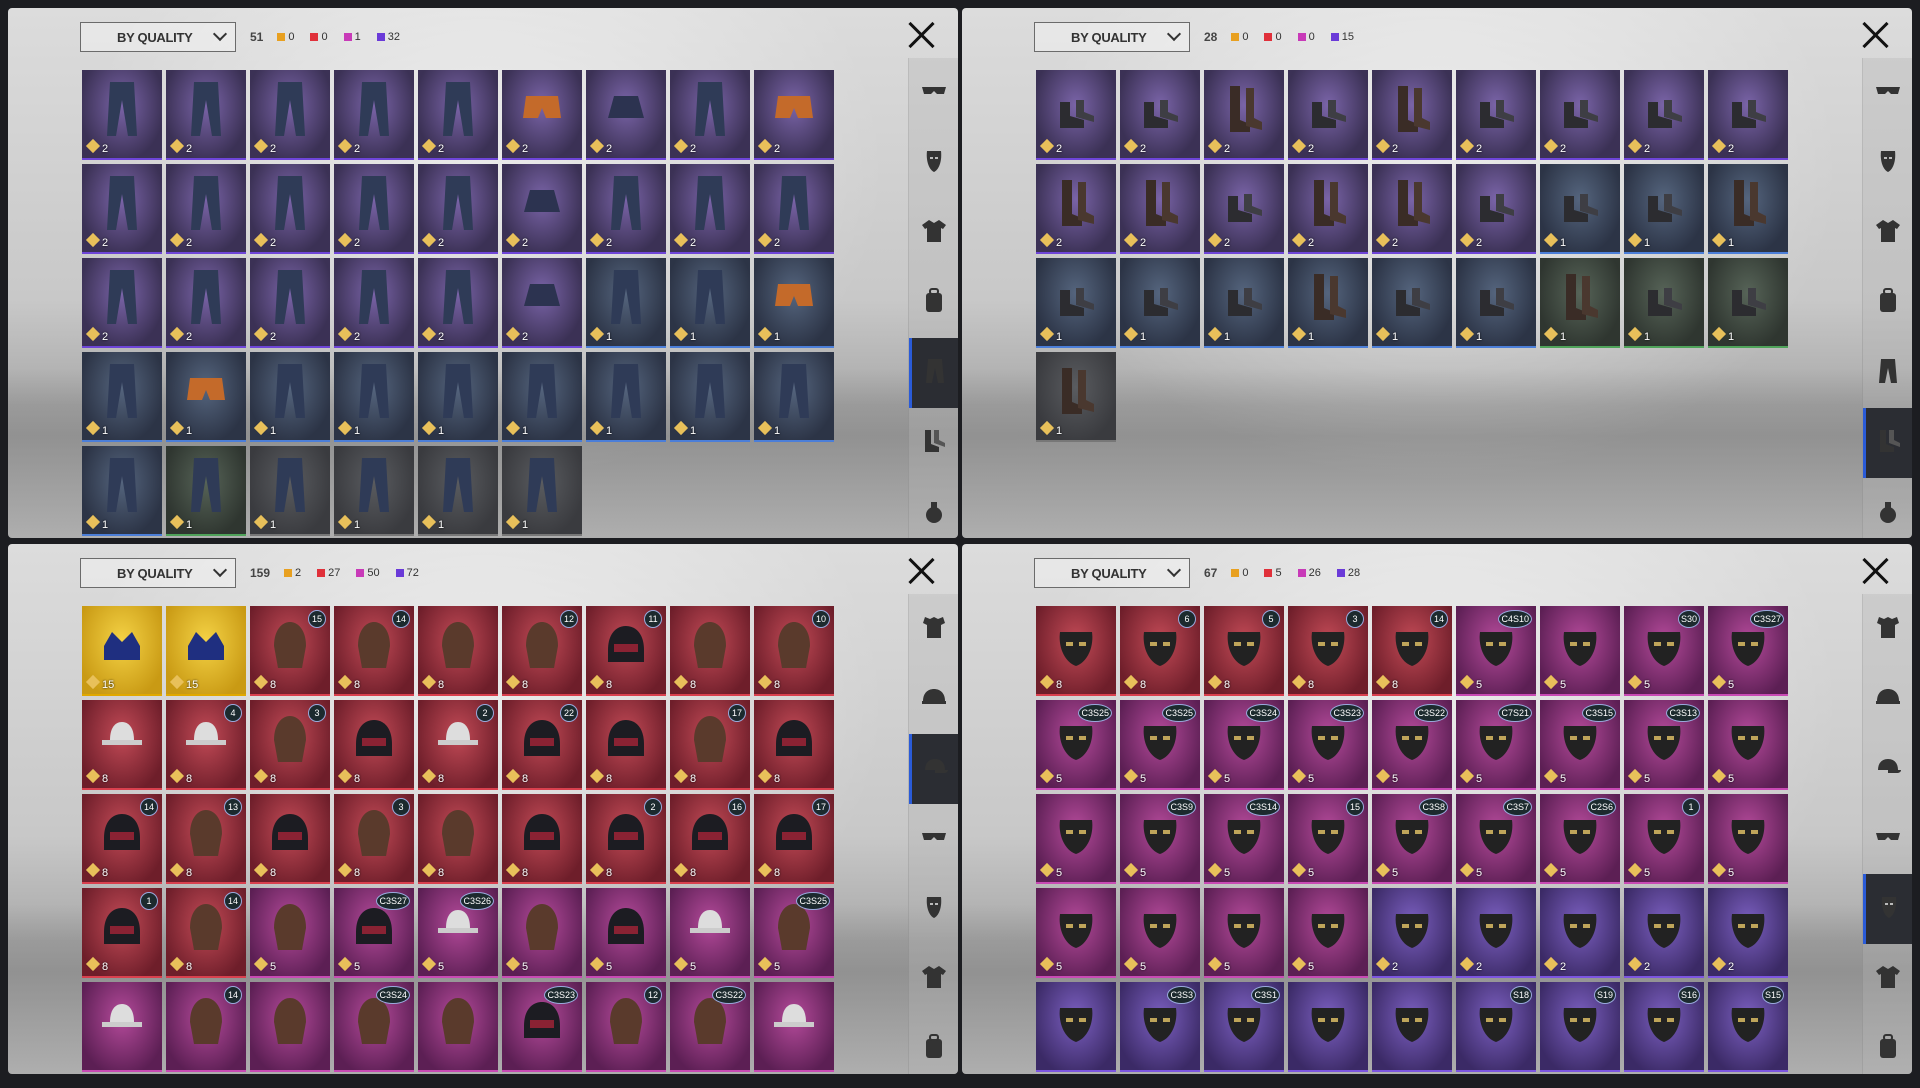 Image resolution: width=1920 pixels, height=1088 pixels. I want to click on item-tile: S16, so click(1664, 1027).